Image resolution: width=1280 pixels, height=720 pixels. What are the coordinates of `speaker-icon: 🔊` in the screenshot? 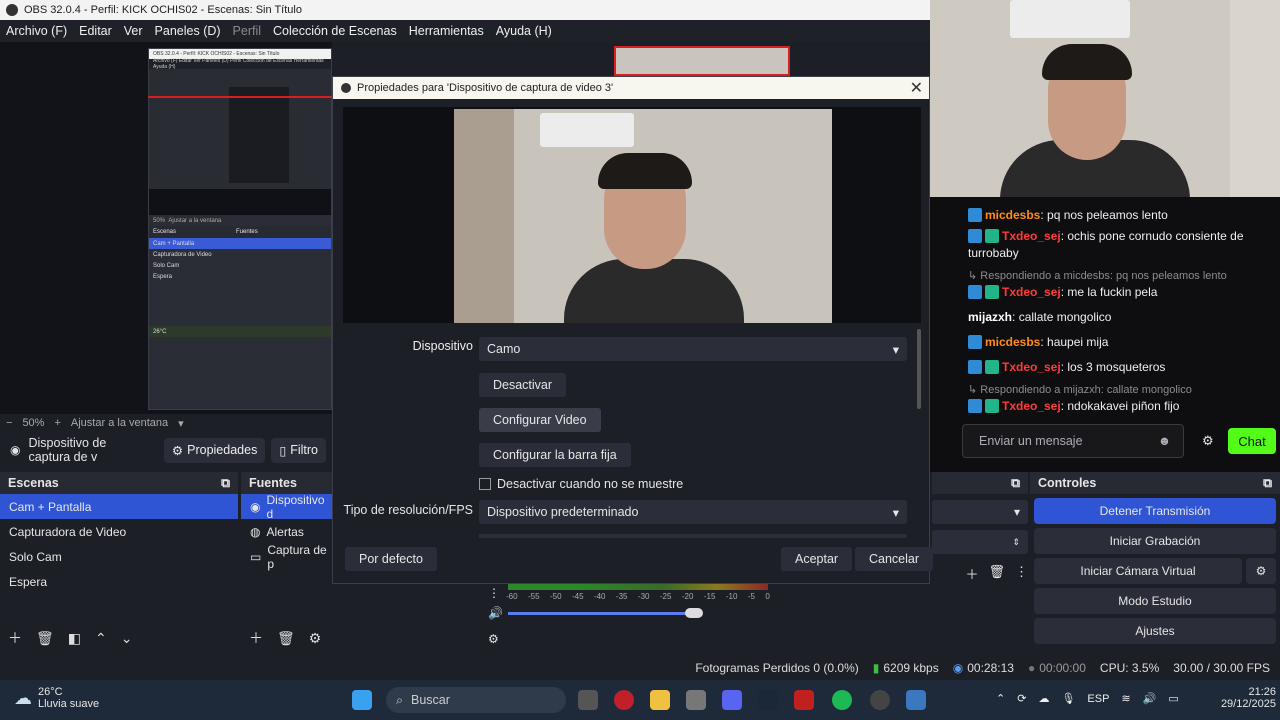 It's located at (495, 613).